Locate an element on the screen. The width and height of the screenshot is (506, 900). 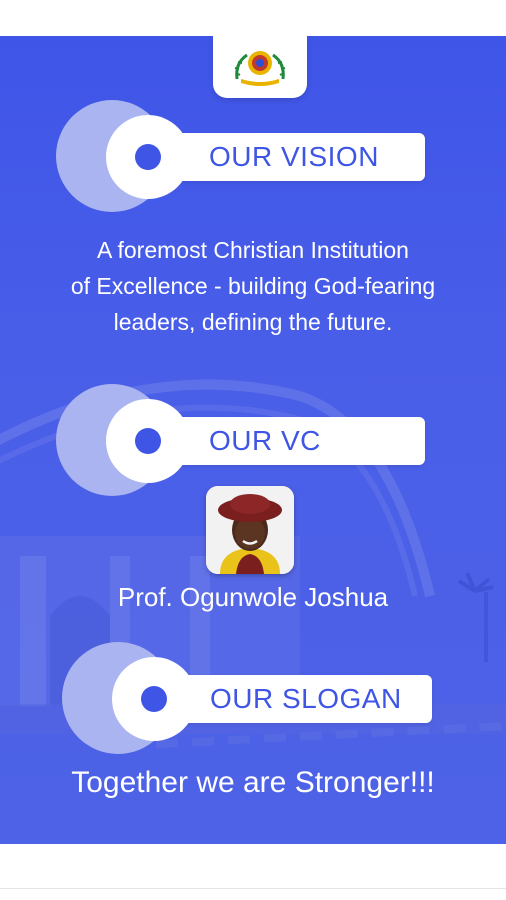
vc-heading: OUR VC is located at coordinates (253, 440).